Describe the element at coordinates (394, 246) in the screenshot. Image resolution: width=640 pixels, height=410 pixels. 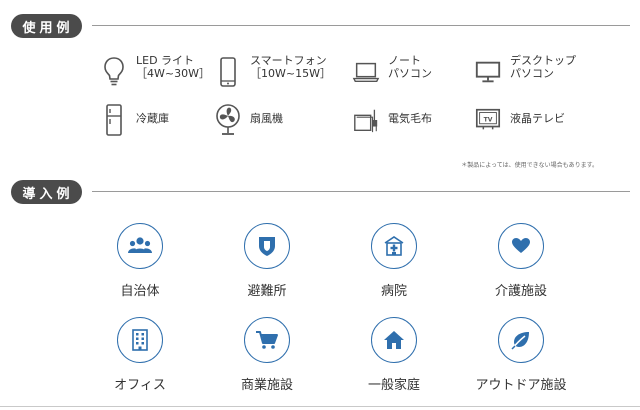
I see `hospital-icon` at that location.